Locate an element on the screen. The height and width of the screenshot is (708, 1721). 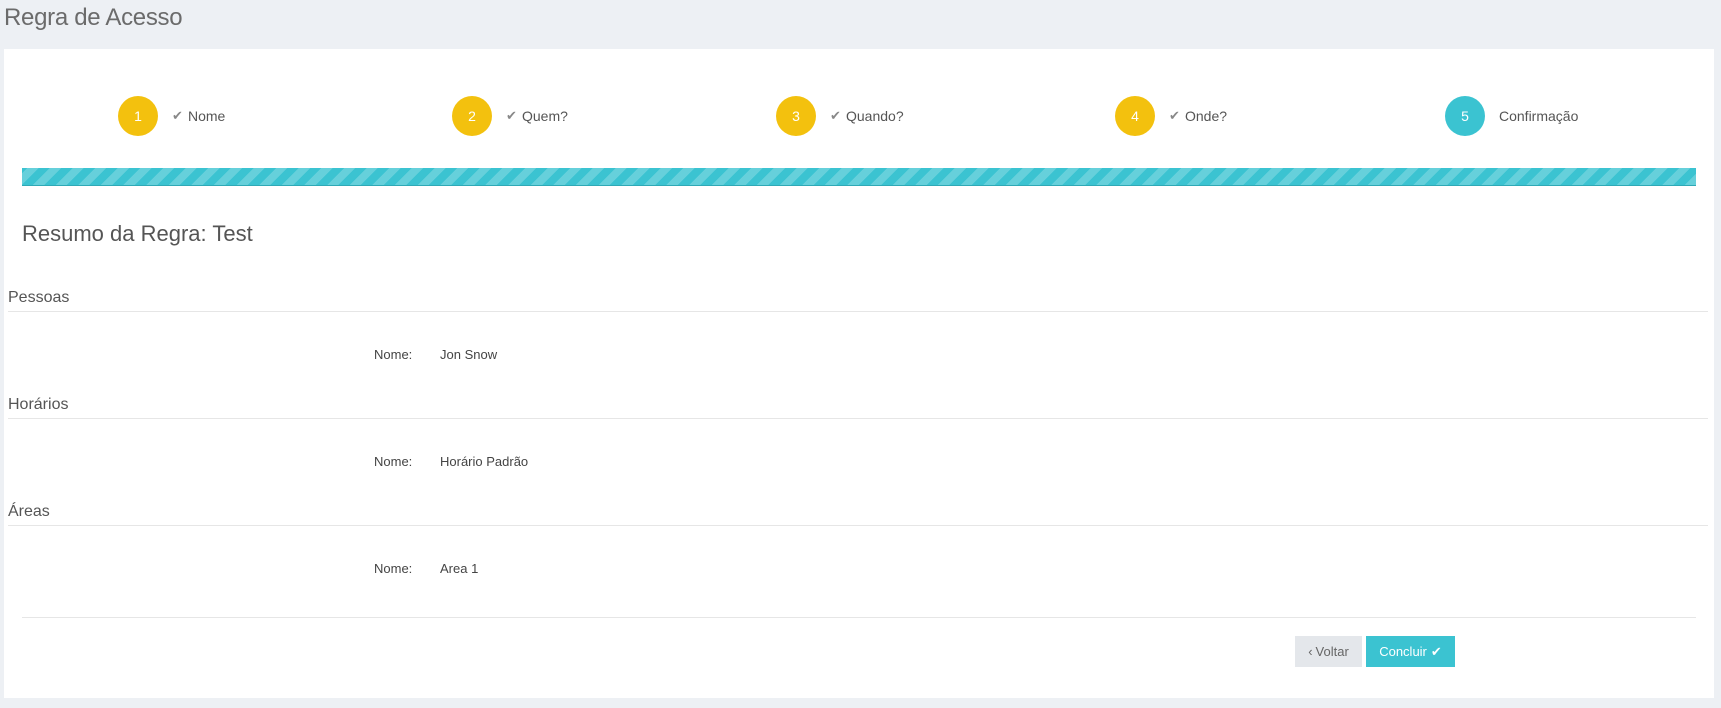
step-label: Quem? is located at coordinates (545, 116).